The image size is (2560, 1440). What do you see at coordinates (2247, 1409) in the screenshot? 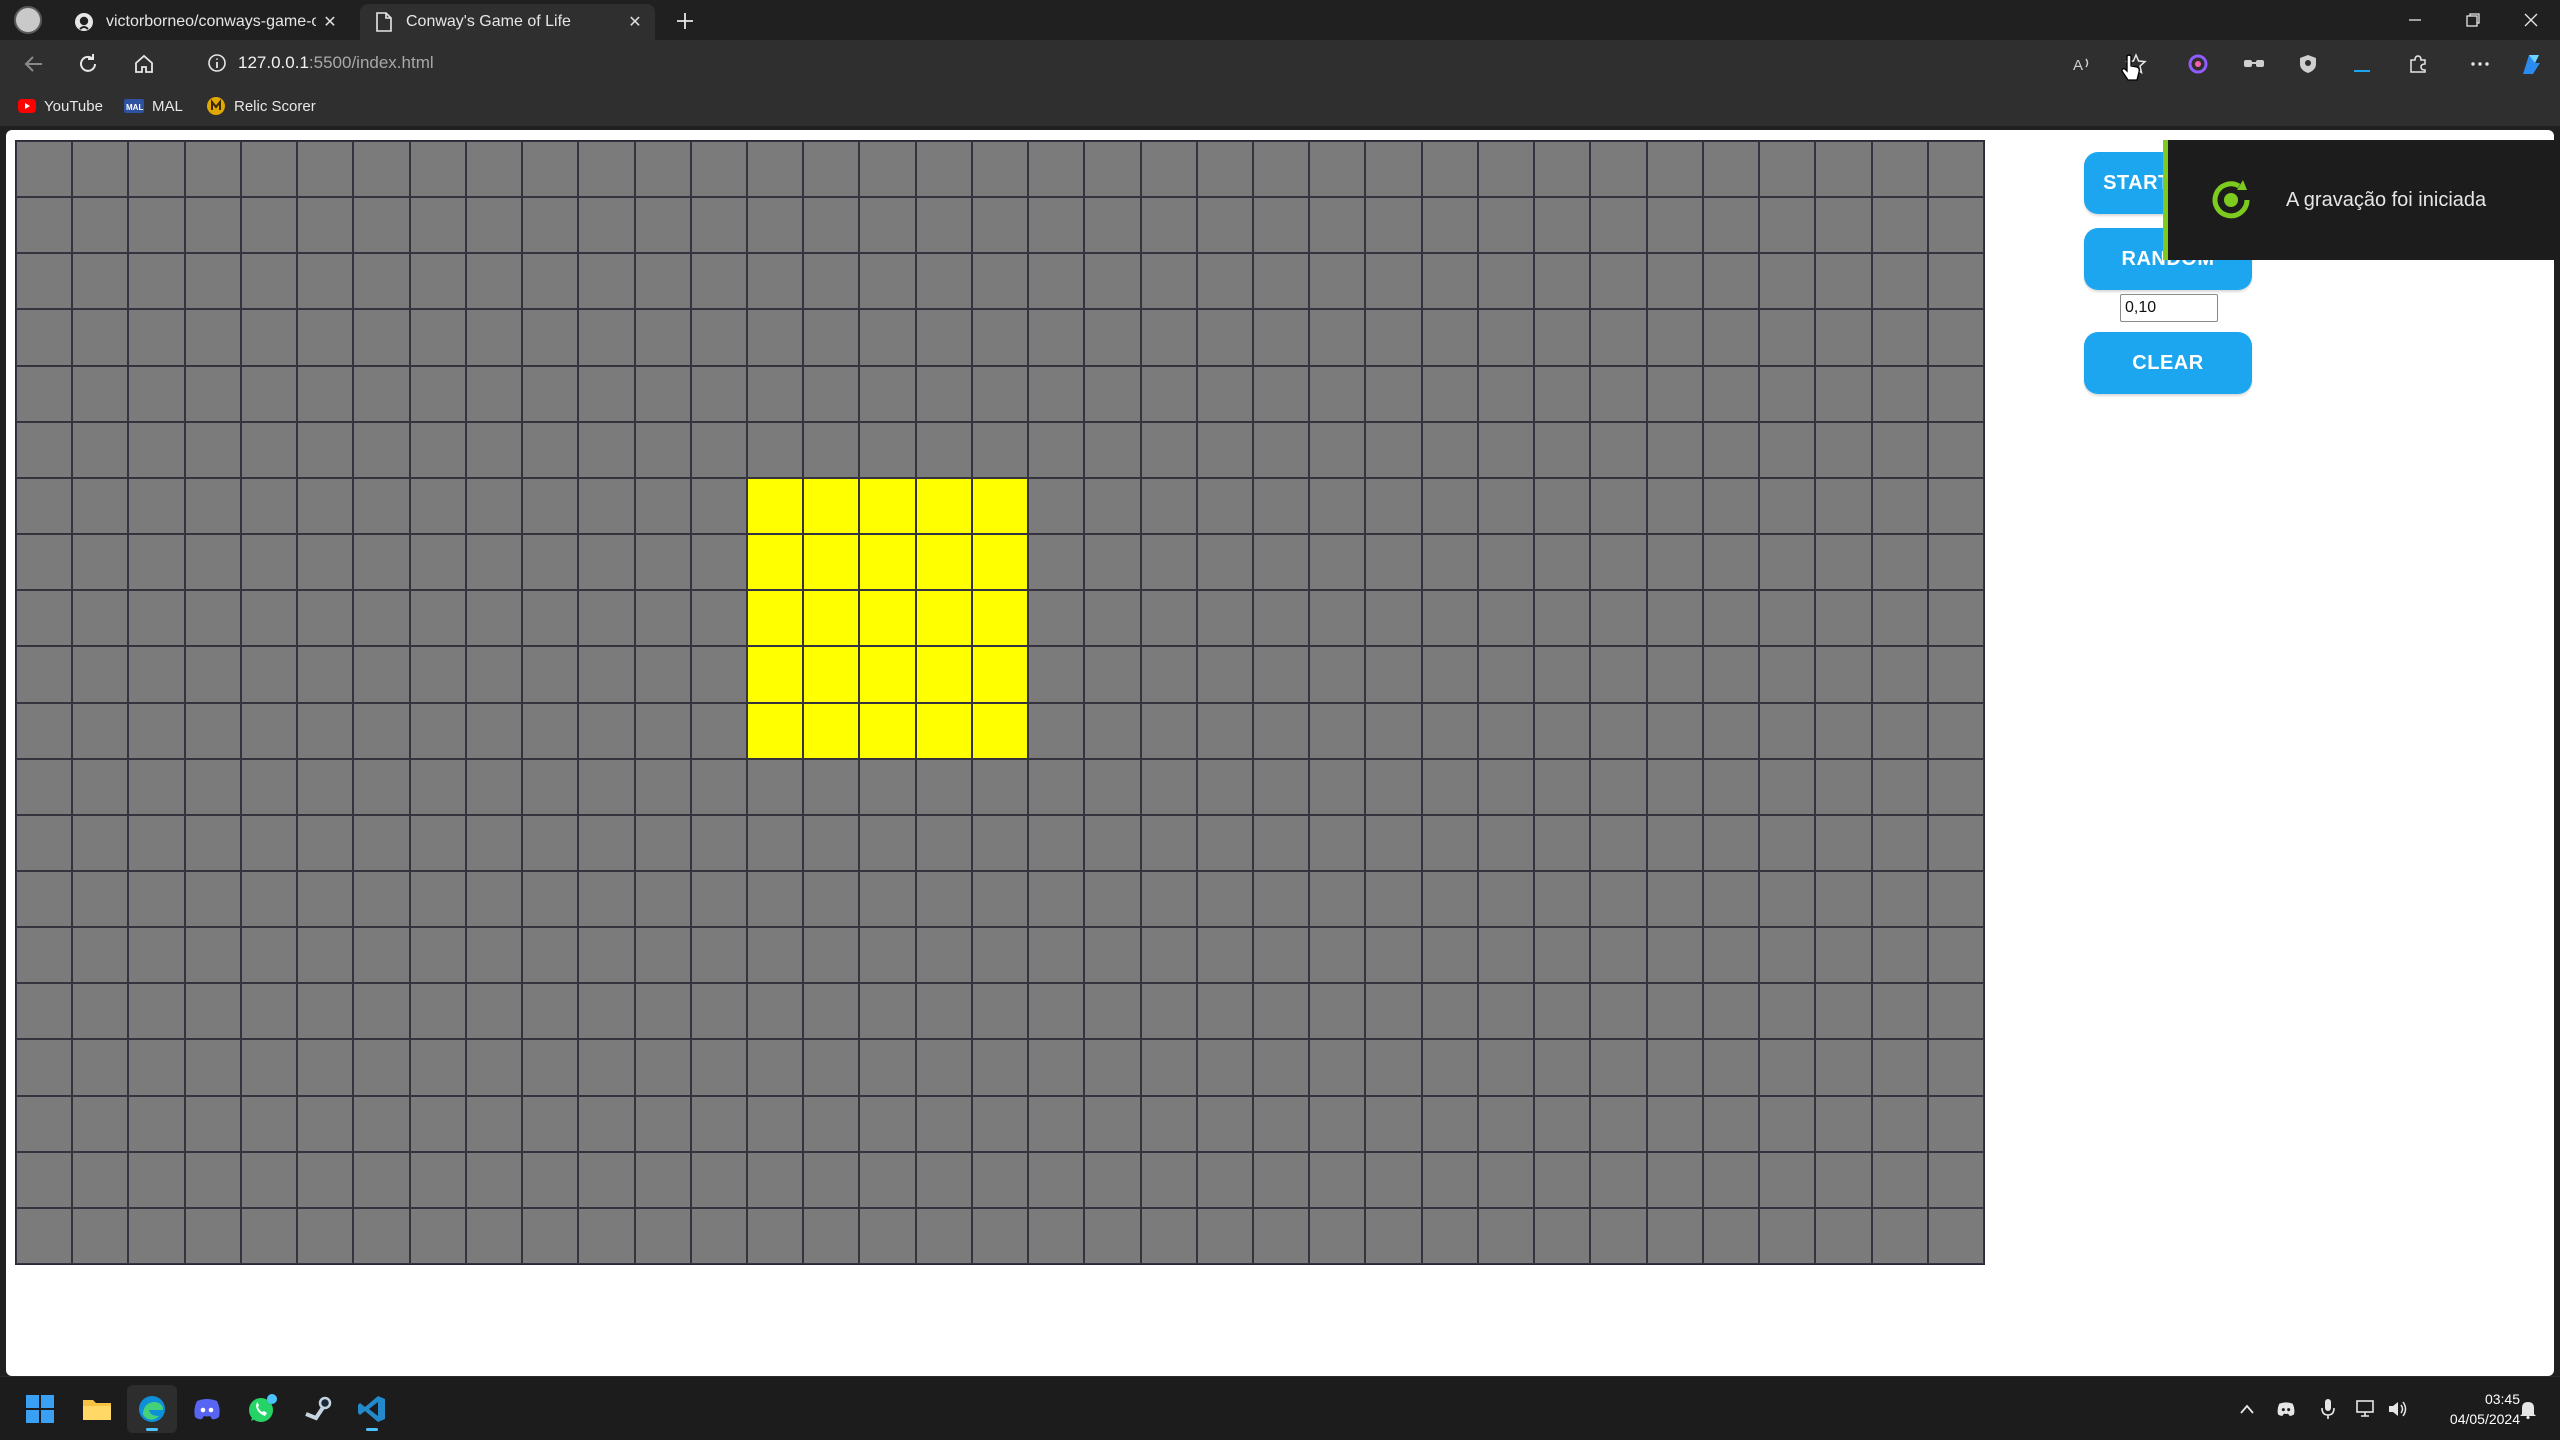
I see `show-hidden-icons-chevron-icon` at bounding box center [2247, 1409].